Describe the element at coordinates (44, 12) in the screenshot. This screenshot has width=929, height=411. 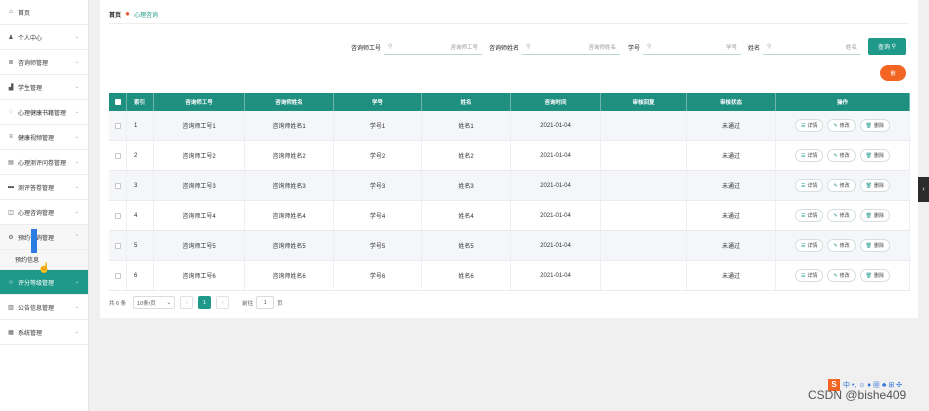
I see `sidebar-item-items-0: ⌂ 首页` at that location.